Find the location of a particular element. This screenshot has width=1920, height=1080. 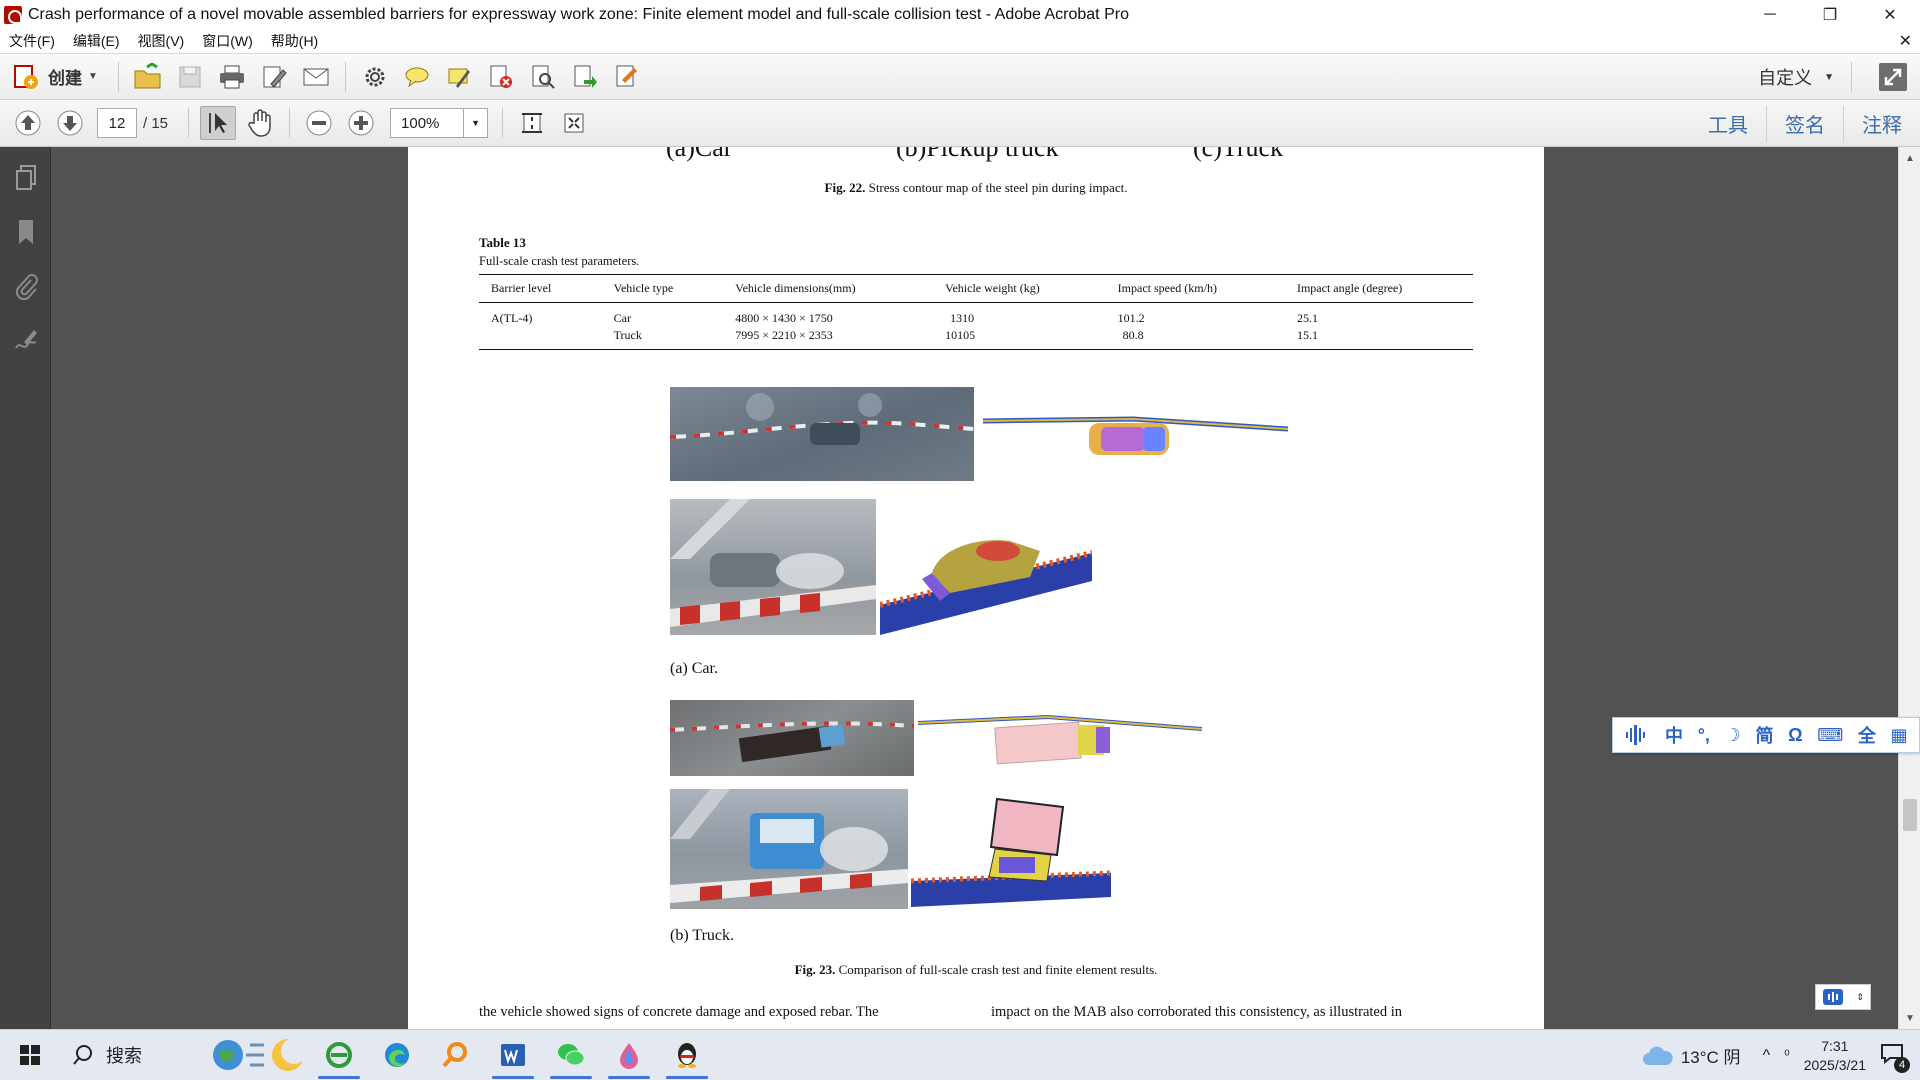

vertical-scrollbar: ▲ ▼ is located at coordinates (1909, 588).